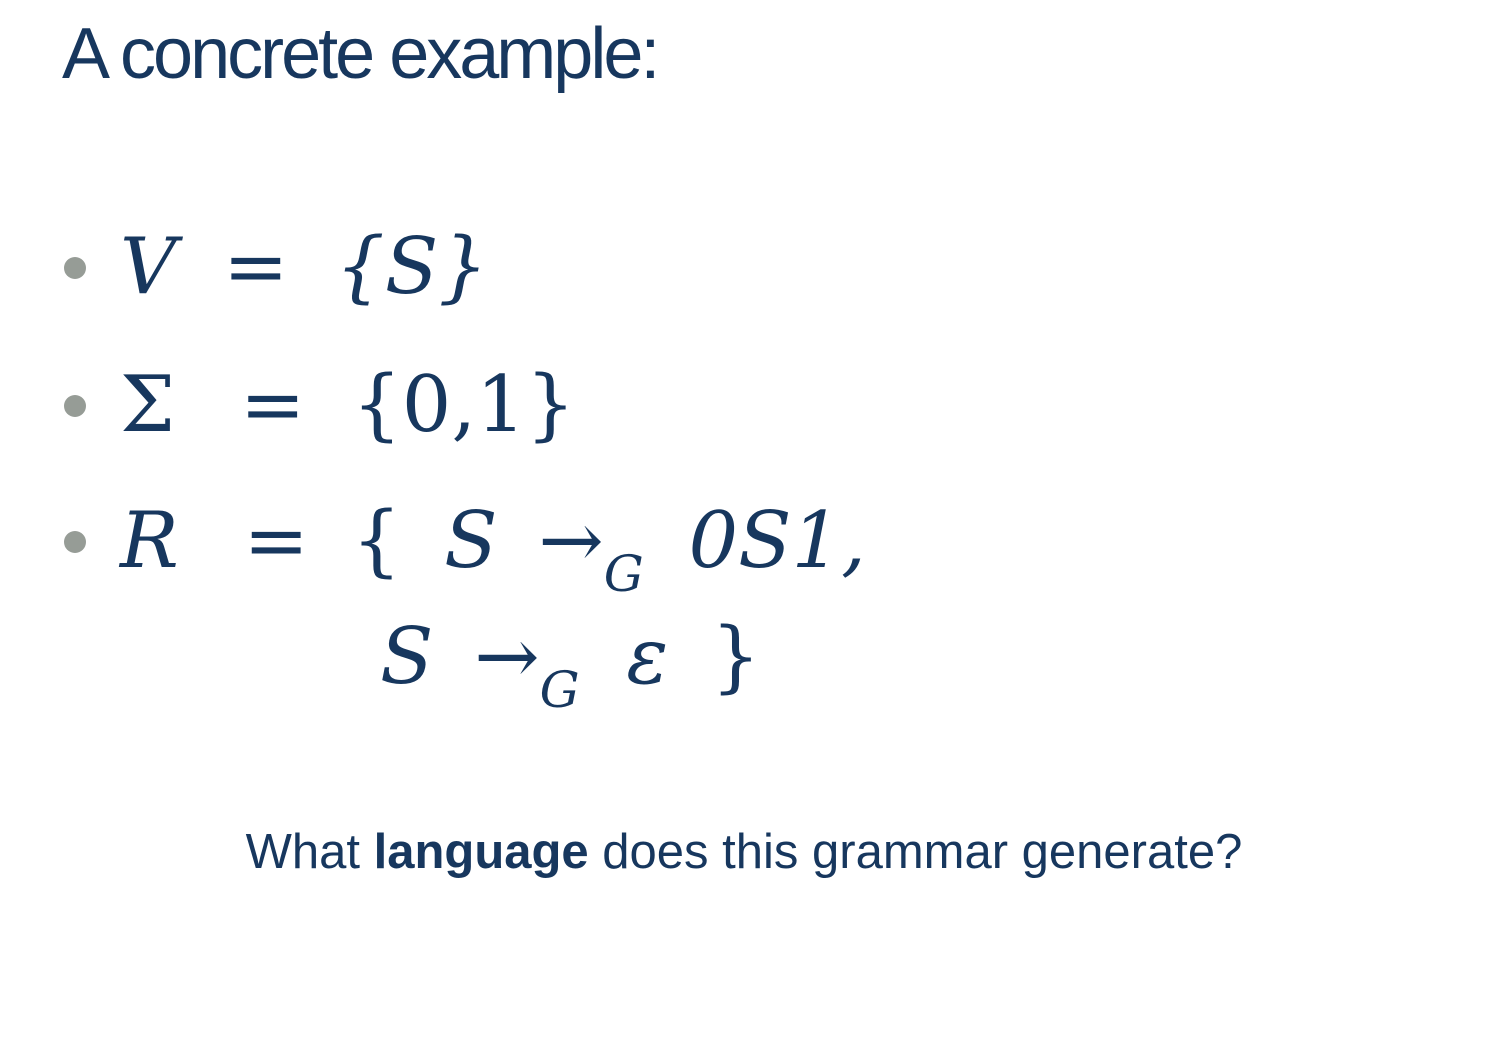 Image resolution: width=1488 pixels, height=1040 pixels. I want to click on rule1-rhs: 0S1,, so click(777, 541).